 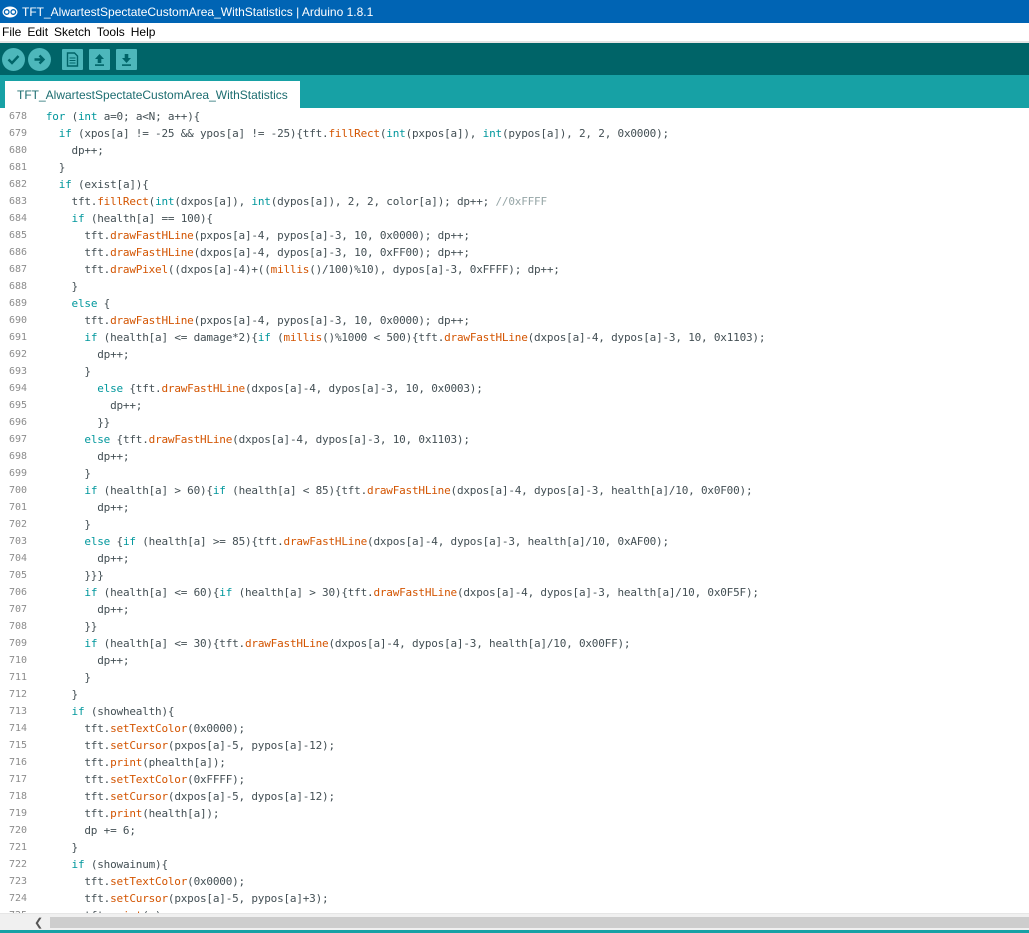 What do you see at coordinates (184, 796) in the screenshot?
I see `code-line: tft.setCursor(dxpos[a]-5, dypos[a]-12);` at bounding box center [184, 796].